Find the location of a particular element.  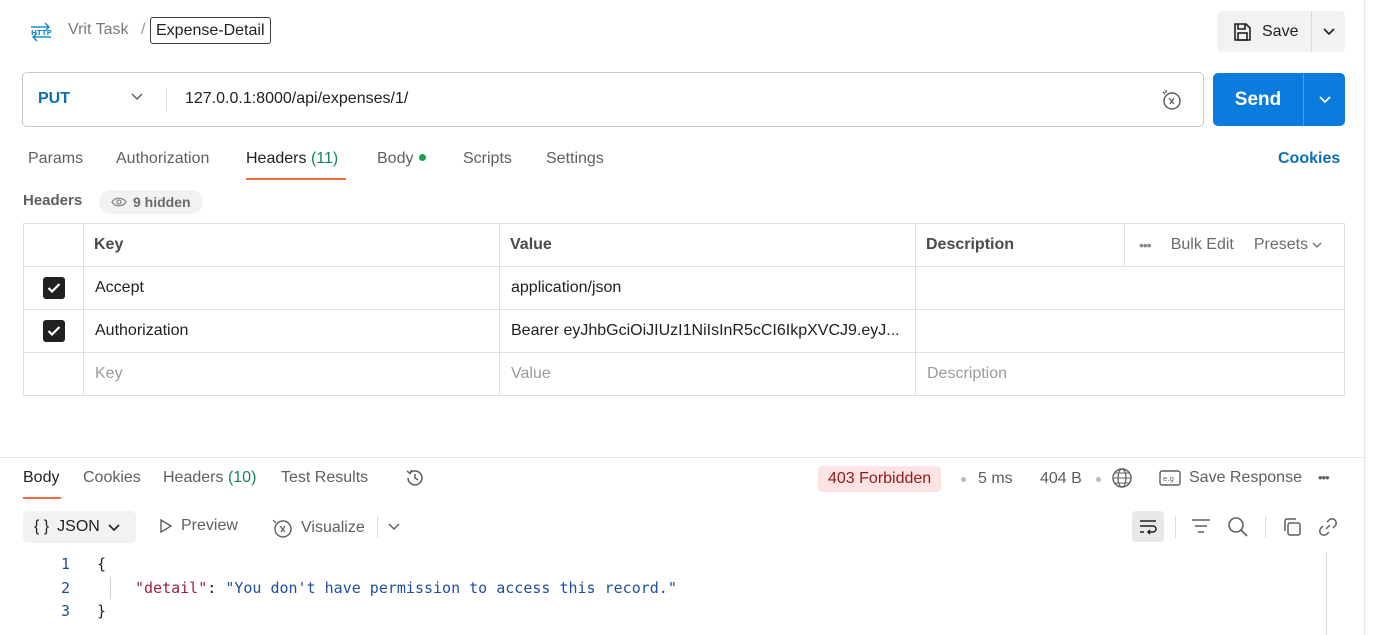

line-number: 2 is located at coordinates (65, 588).